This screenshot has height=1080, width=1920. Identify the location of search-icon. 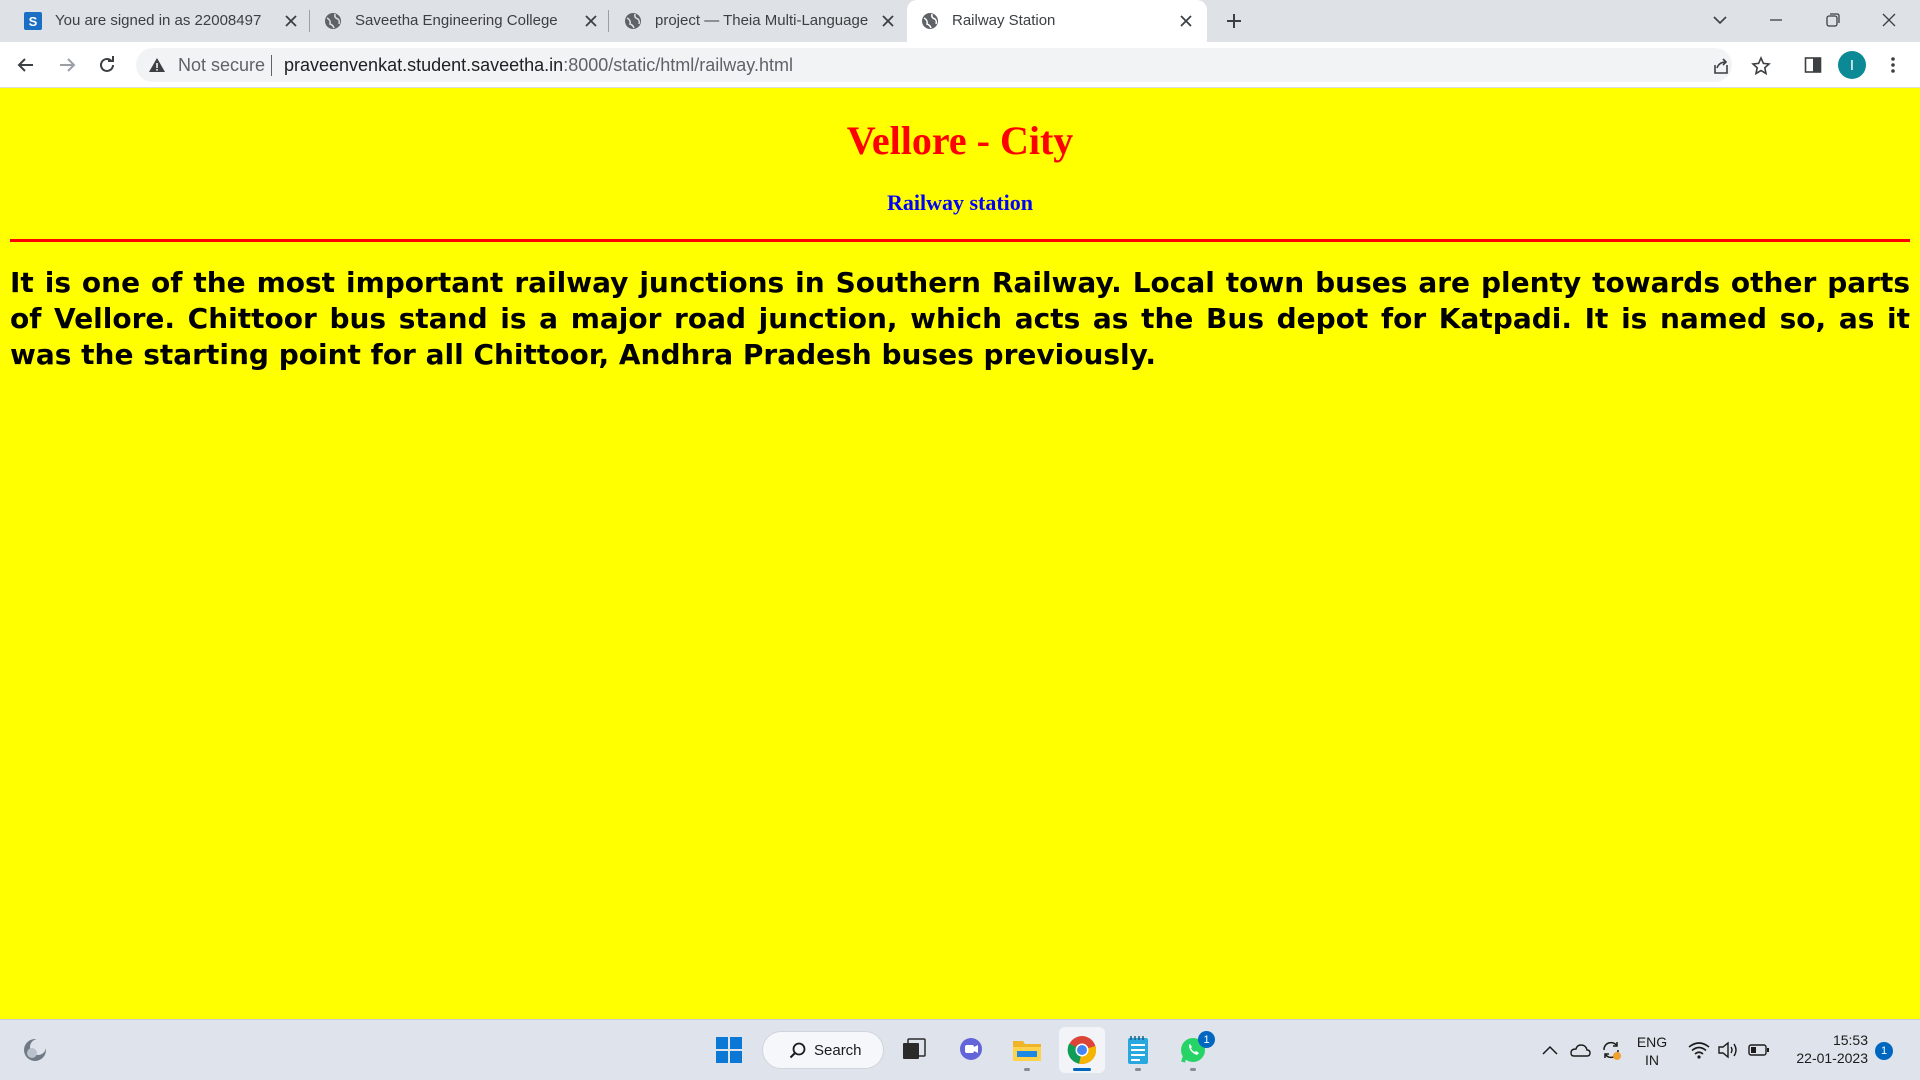
(798, 1051).